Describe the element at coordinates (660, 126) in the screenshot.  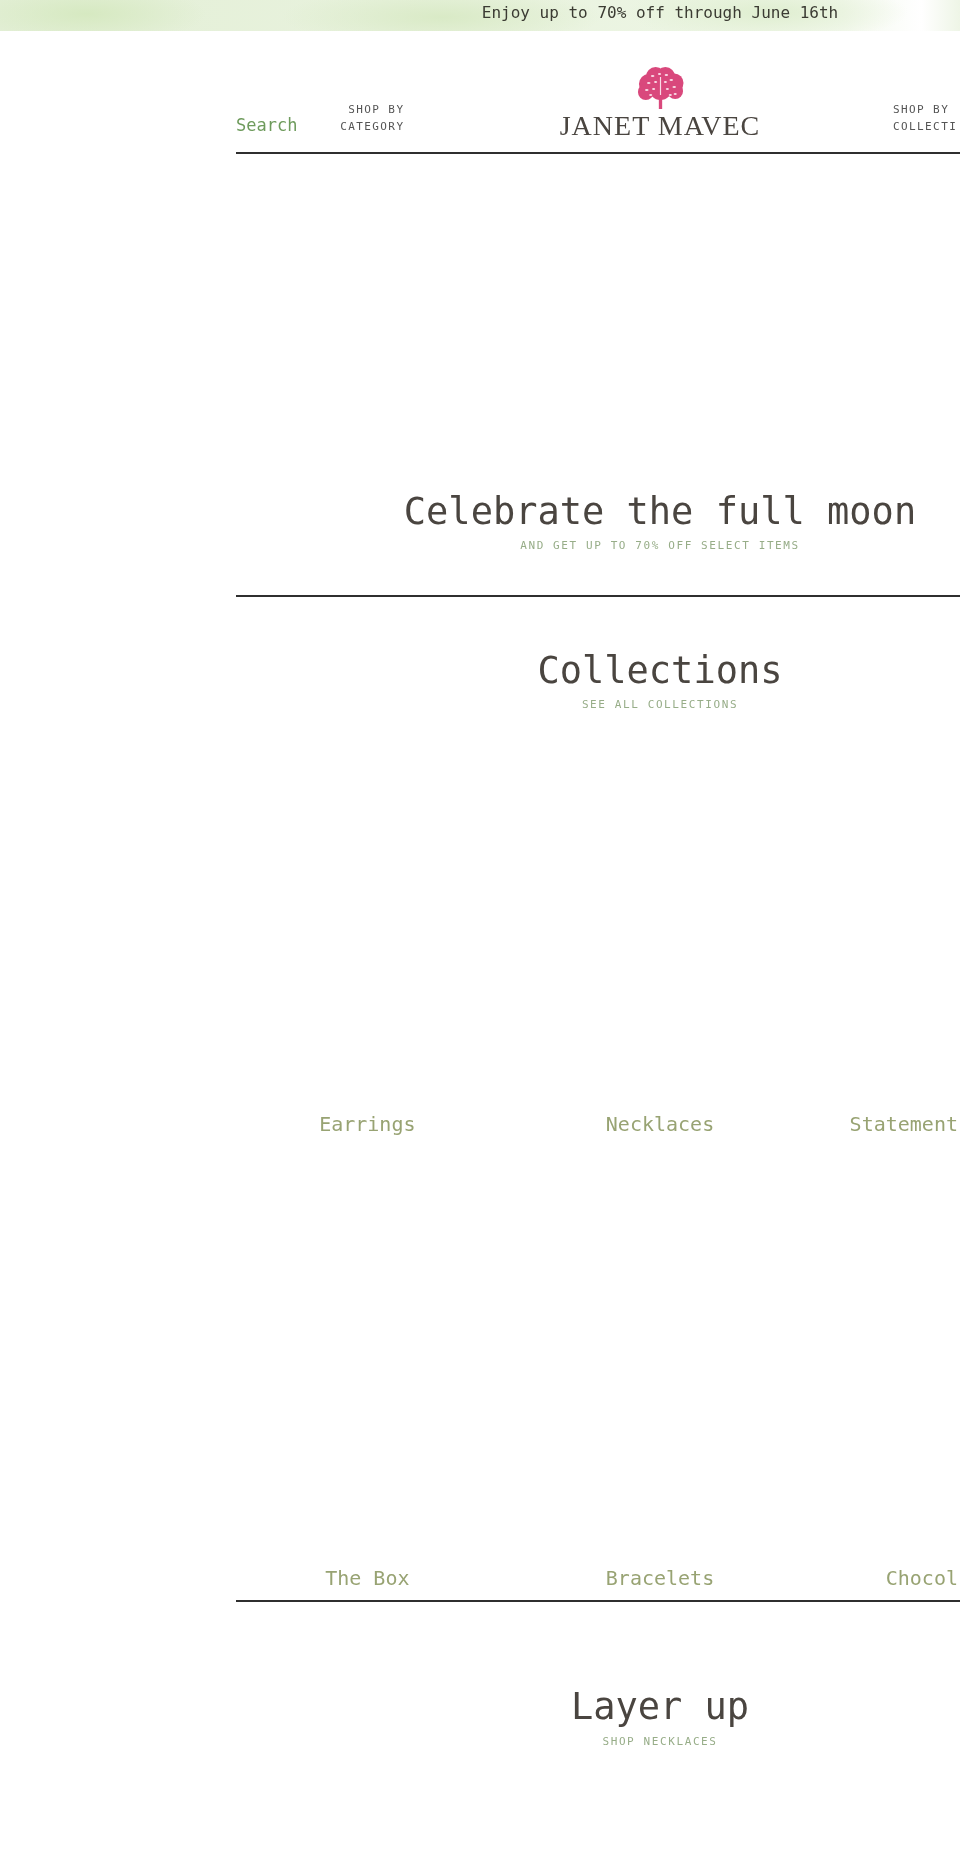
I see `brand-name: JANET MAVEC` at that location.